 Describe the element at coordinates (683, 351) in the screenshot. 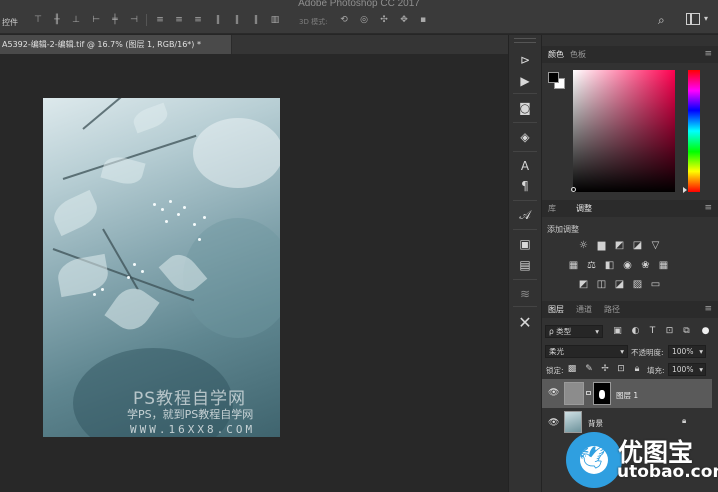

I see `opacity-value: 100%` at that location.